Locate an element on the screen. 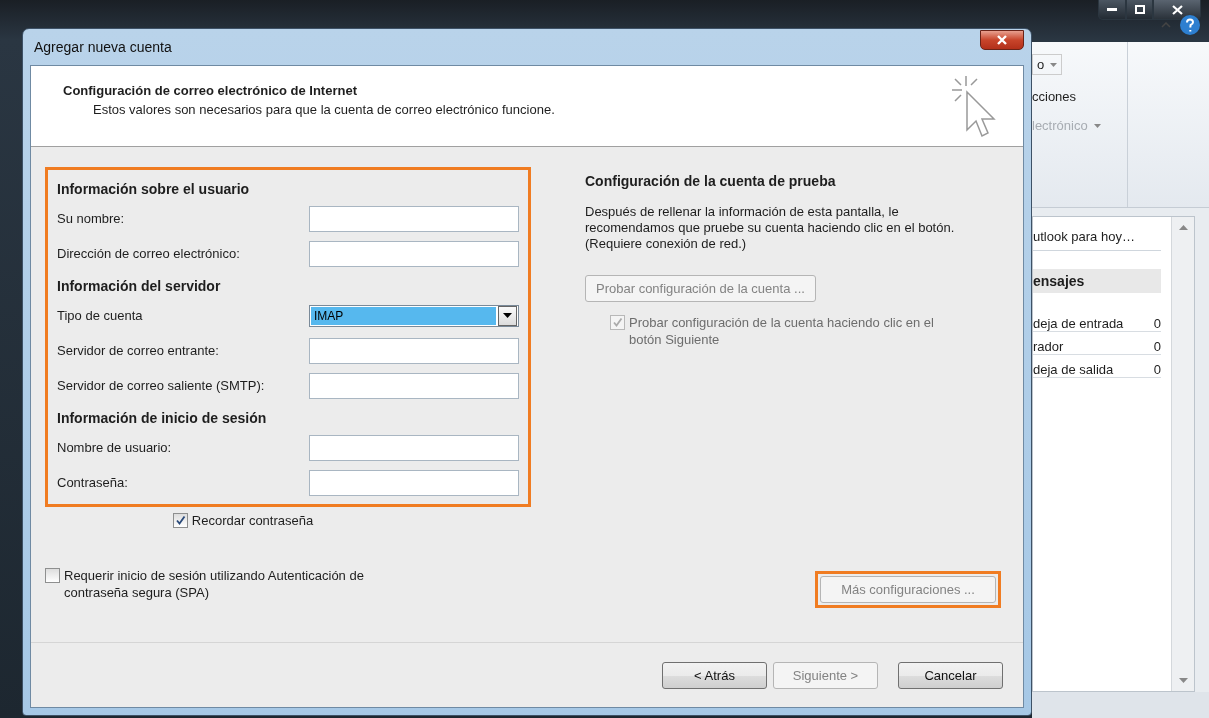 The height and width of the screenshot is (718, 1209). description-text: Después de rellenar la información de esta pantalla, le recomendamos que pruebe su cuenta haciendo clic en el botón. (Requiere conexión de red.) is located at coordinates (770, 228).